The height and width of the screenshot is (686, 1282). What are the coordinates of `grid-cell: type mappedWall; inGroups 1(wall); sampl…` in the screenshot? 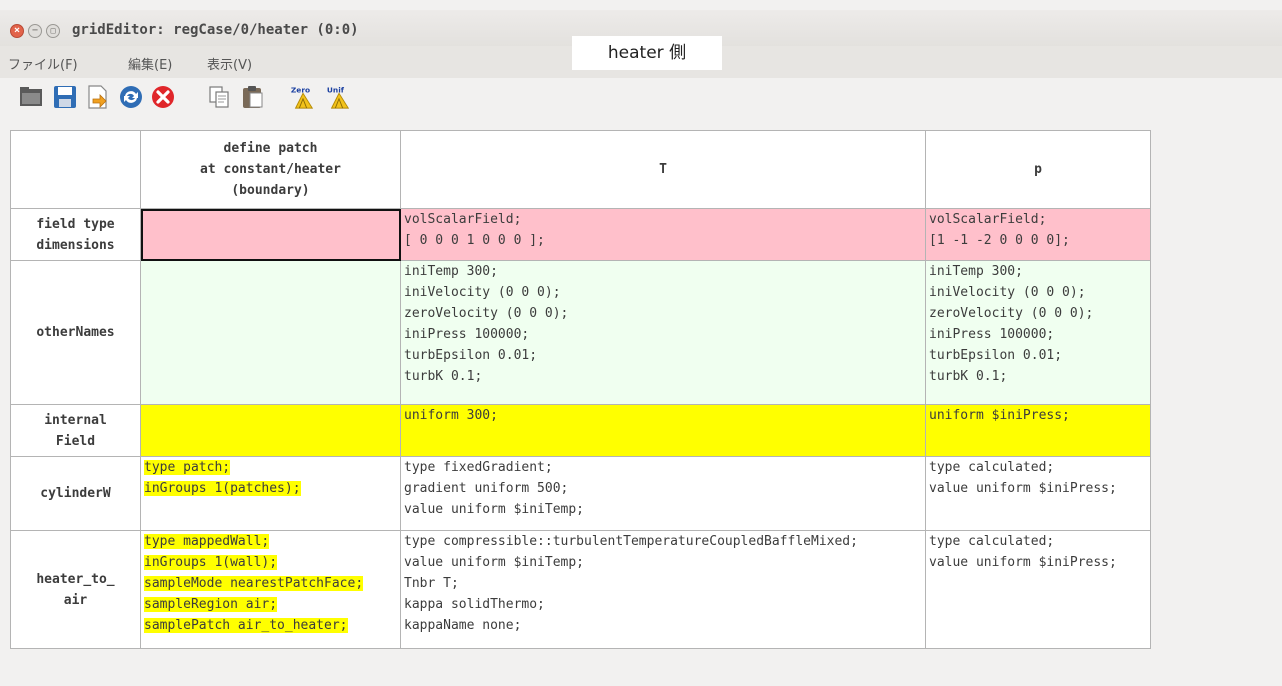 It's located at (270, 589).